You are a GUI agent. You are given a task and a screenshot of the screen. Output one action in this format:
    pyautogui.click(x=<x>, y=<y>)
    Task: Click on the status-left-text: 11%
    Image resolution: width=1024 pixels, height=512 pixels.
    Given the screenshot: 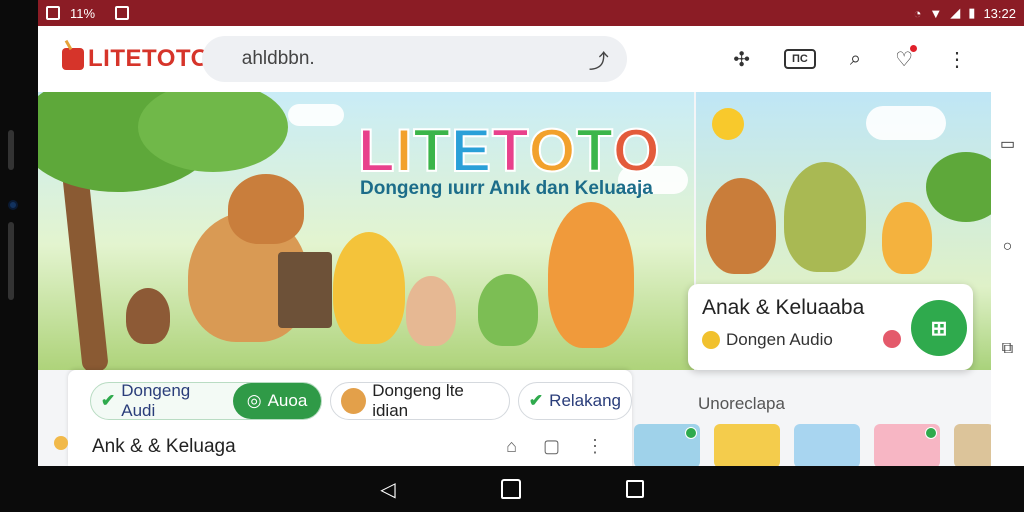 What is the action you would take?
    pyautogui.click(x=83, y=13)
    